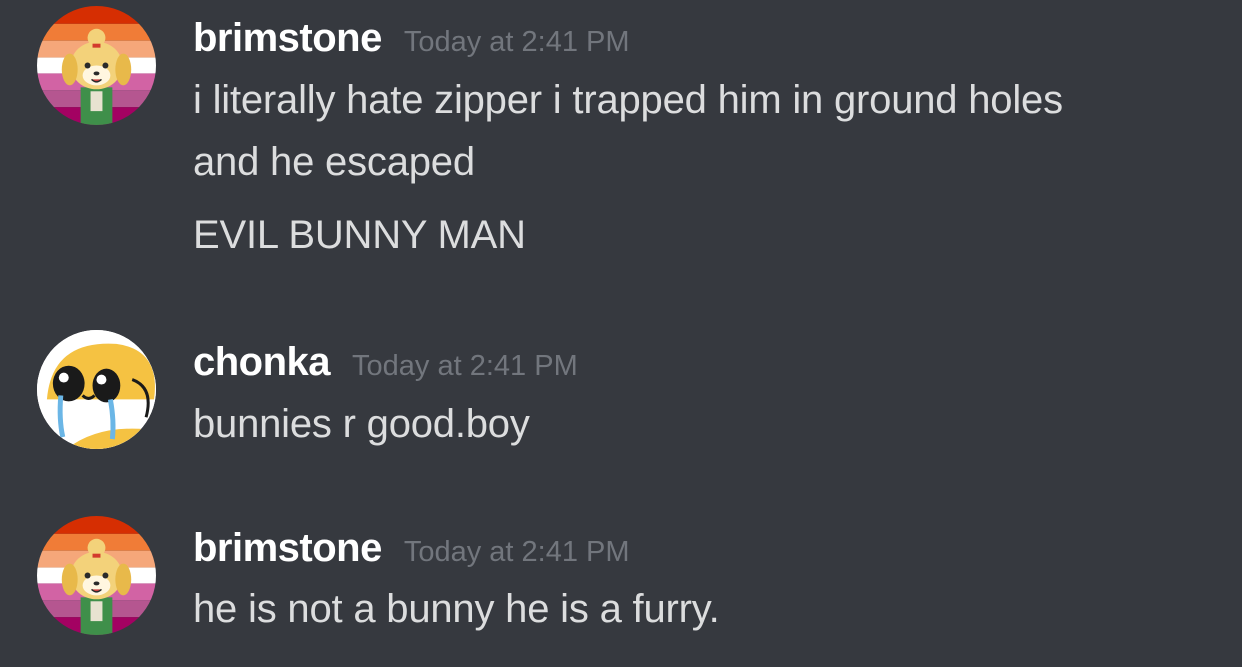  What do you see at coordinates (361, 424) in the screenshot?
I see `message-text: bunnies r good.boy` at bounding box center [361, 424].